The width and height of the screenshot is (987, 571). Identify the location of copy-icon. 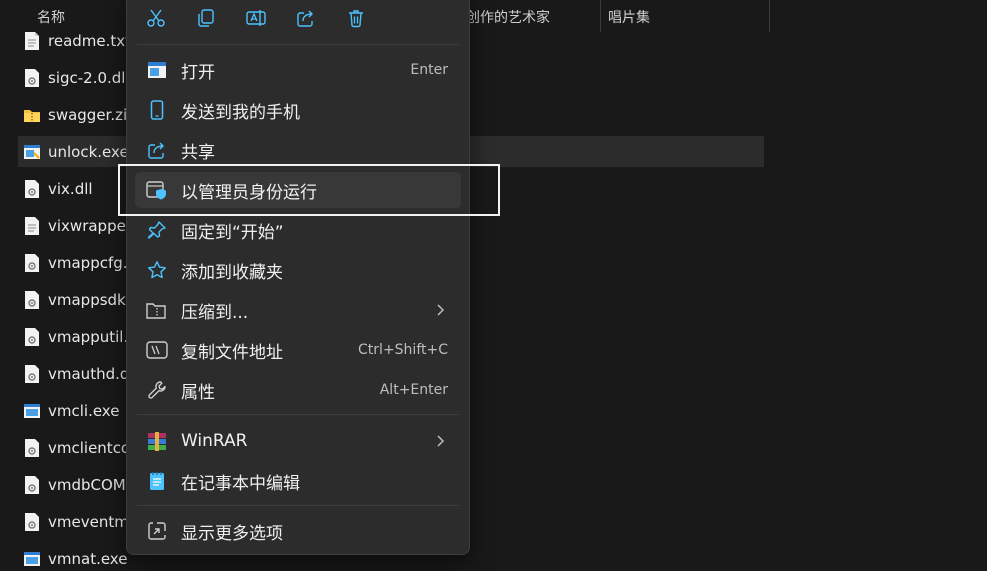
(206, 18).